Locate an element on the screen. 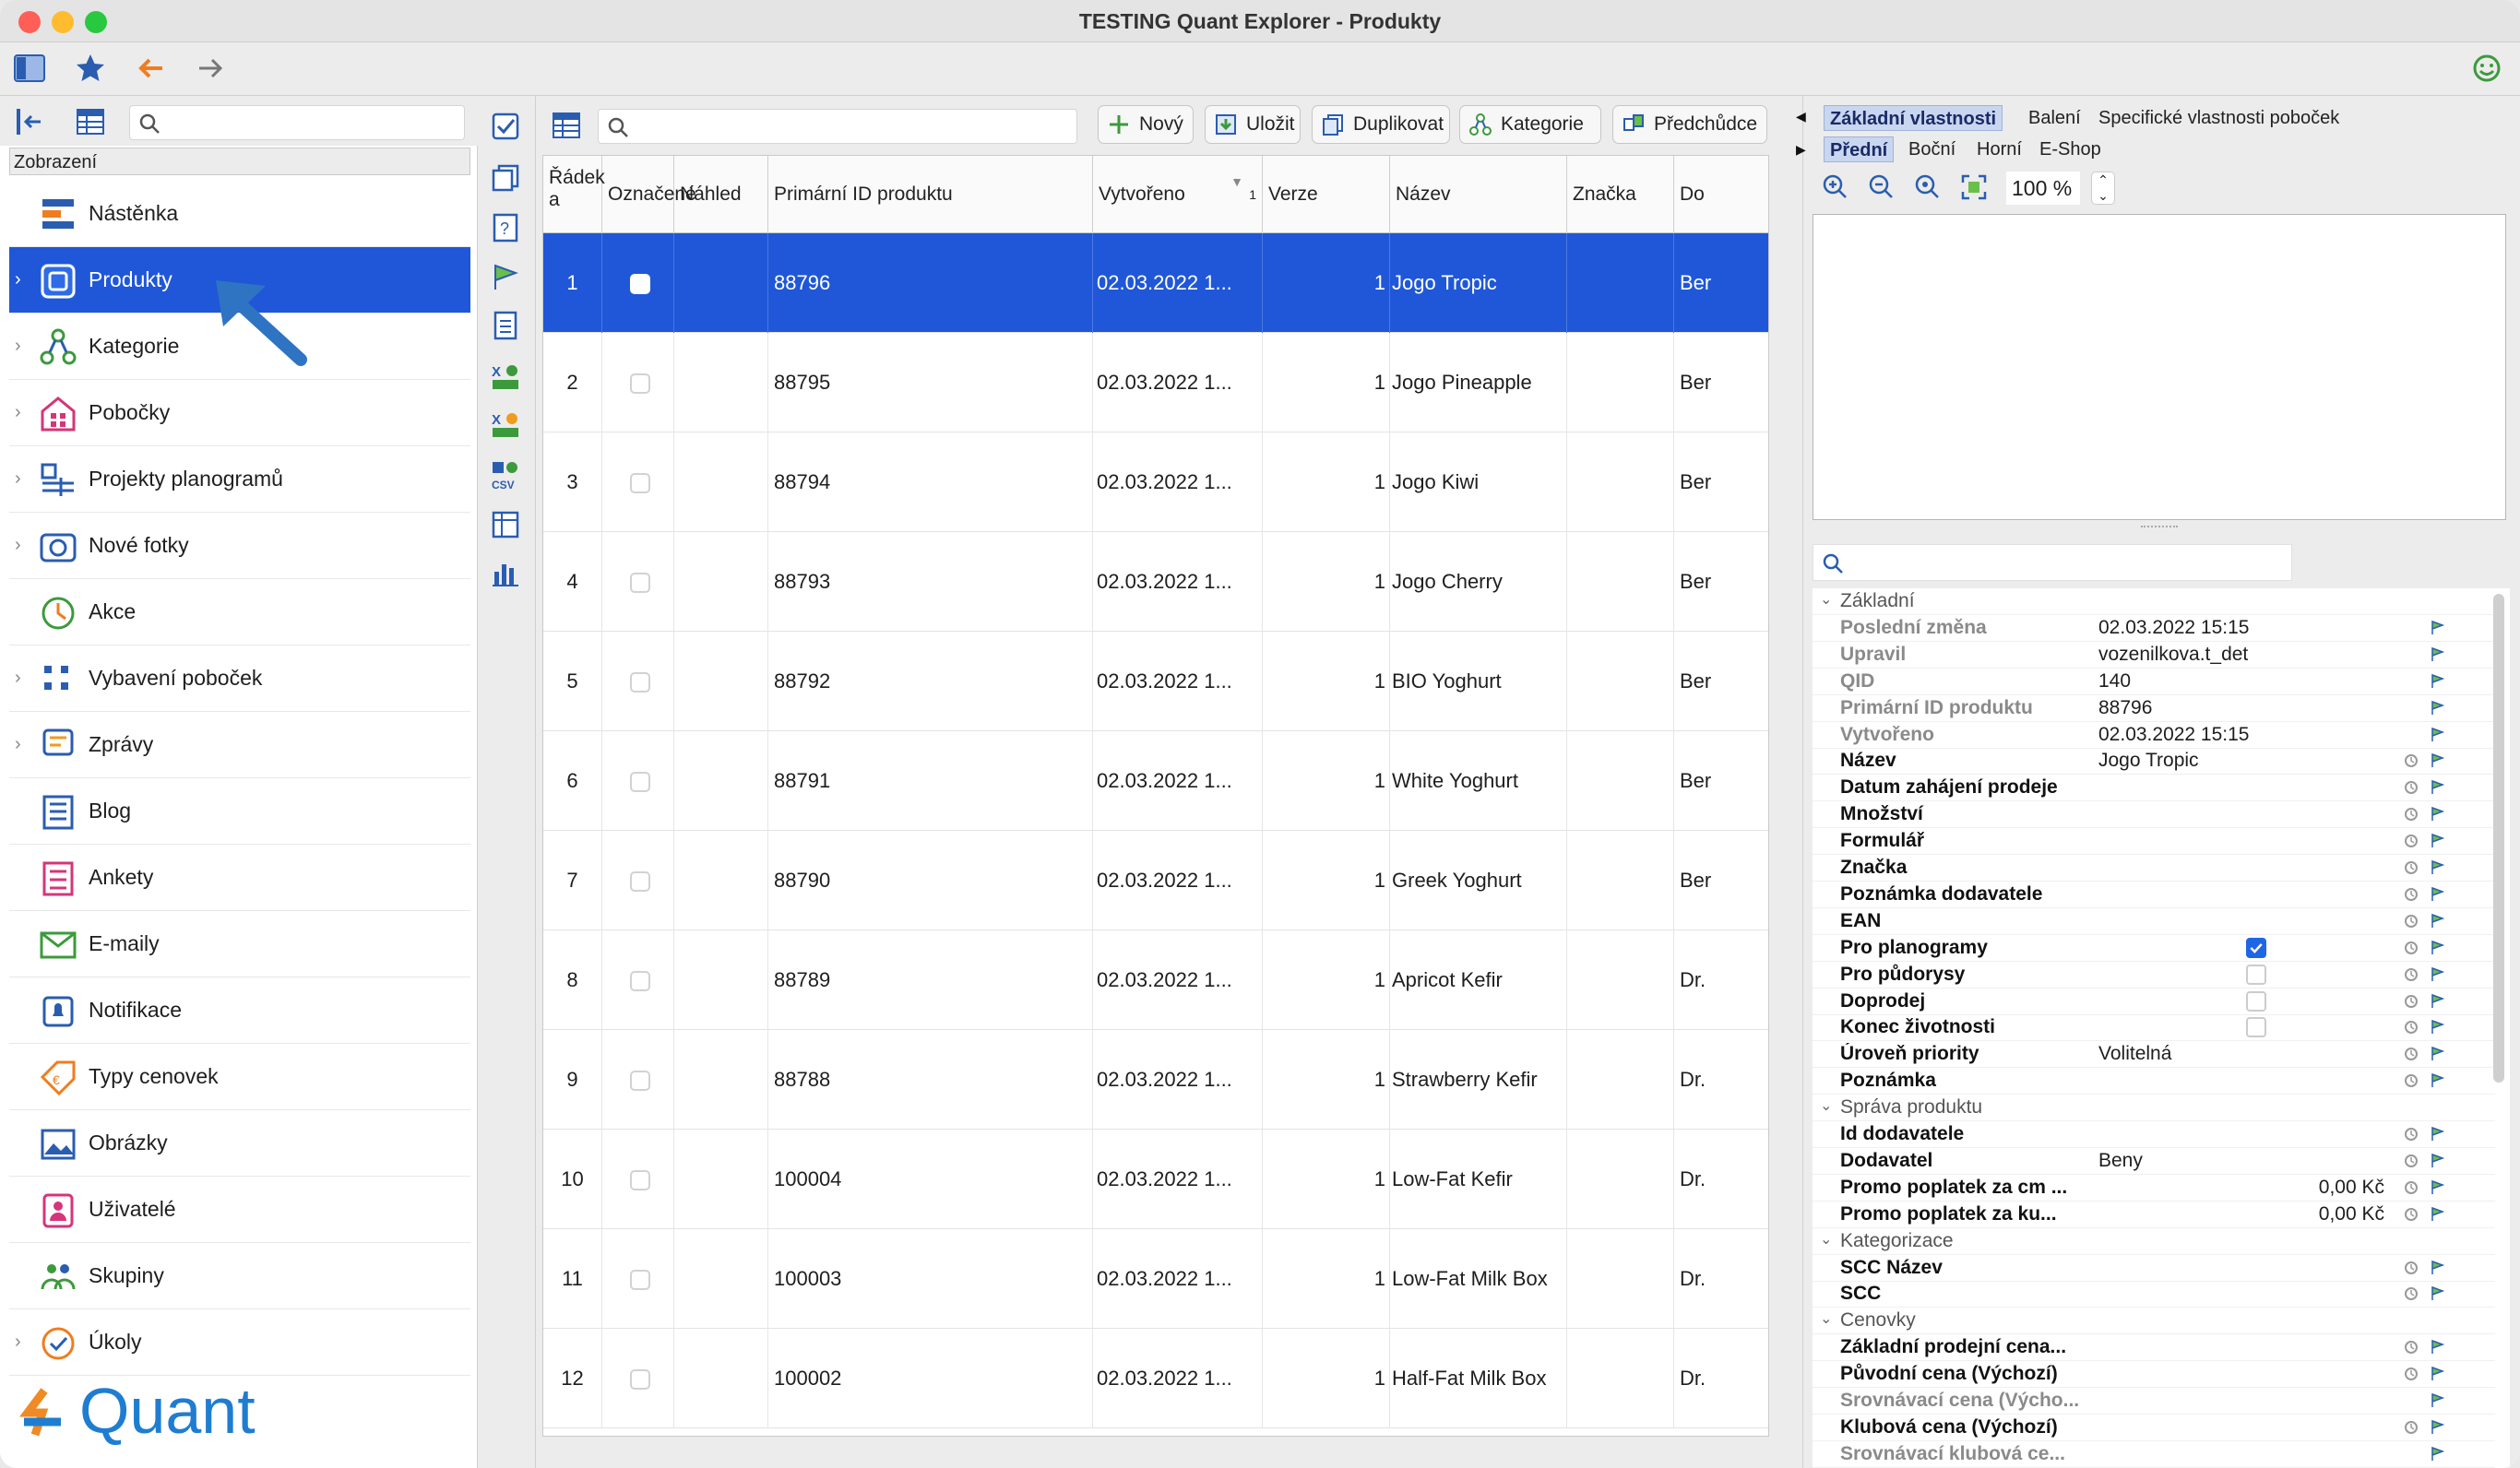 The height and width of the screenshot is (1468, 2520). document-list-icon is located at coordinates (505, 326).